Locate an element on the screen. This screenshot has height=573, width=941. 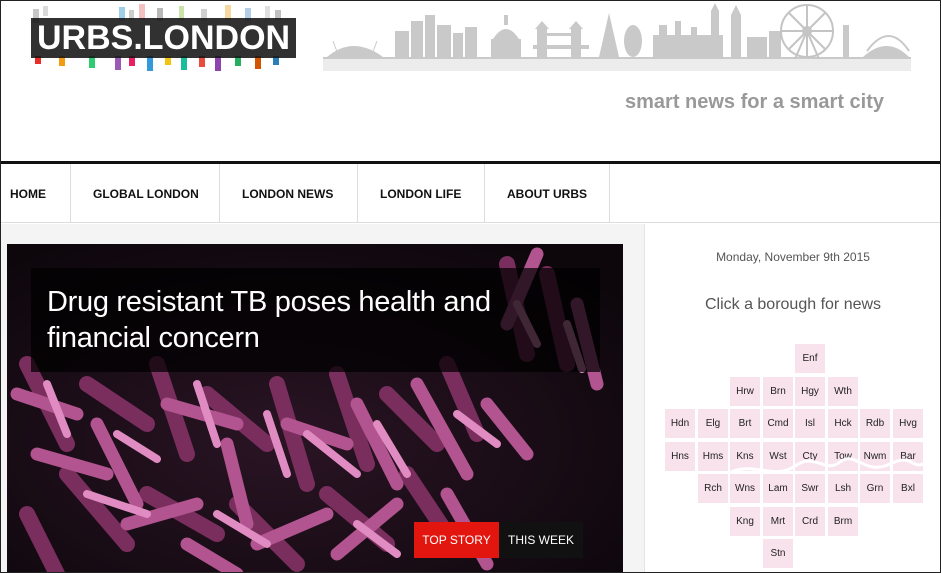
borough-hns: Hns is located at coordinates (680, 456).